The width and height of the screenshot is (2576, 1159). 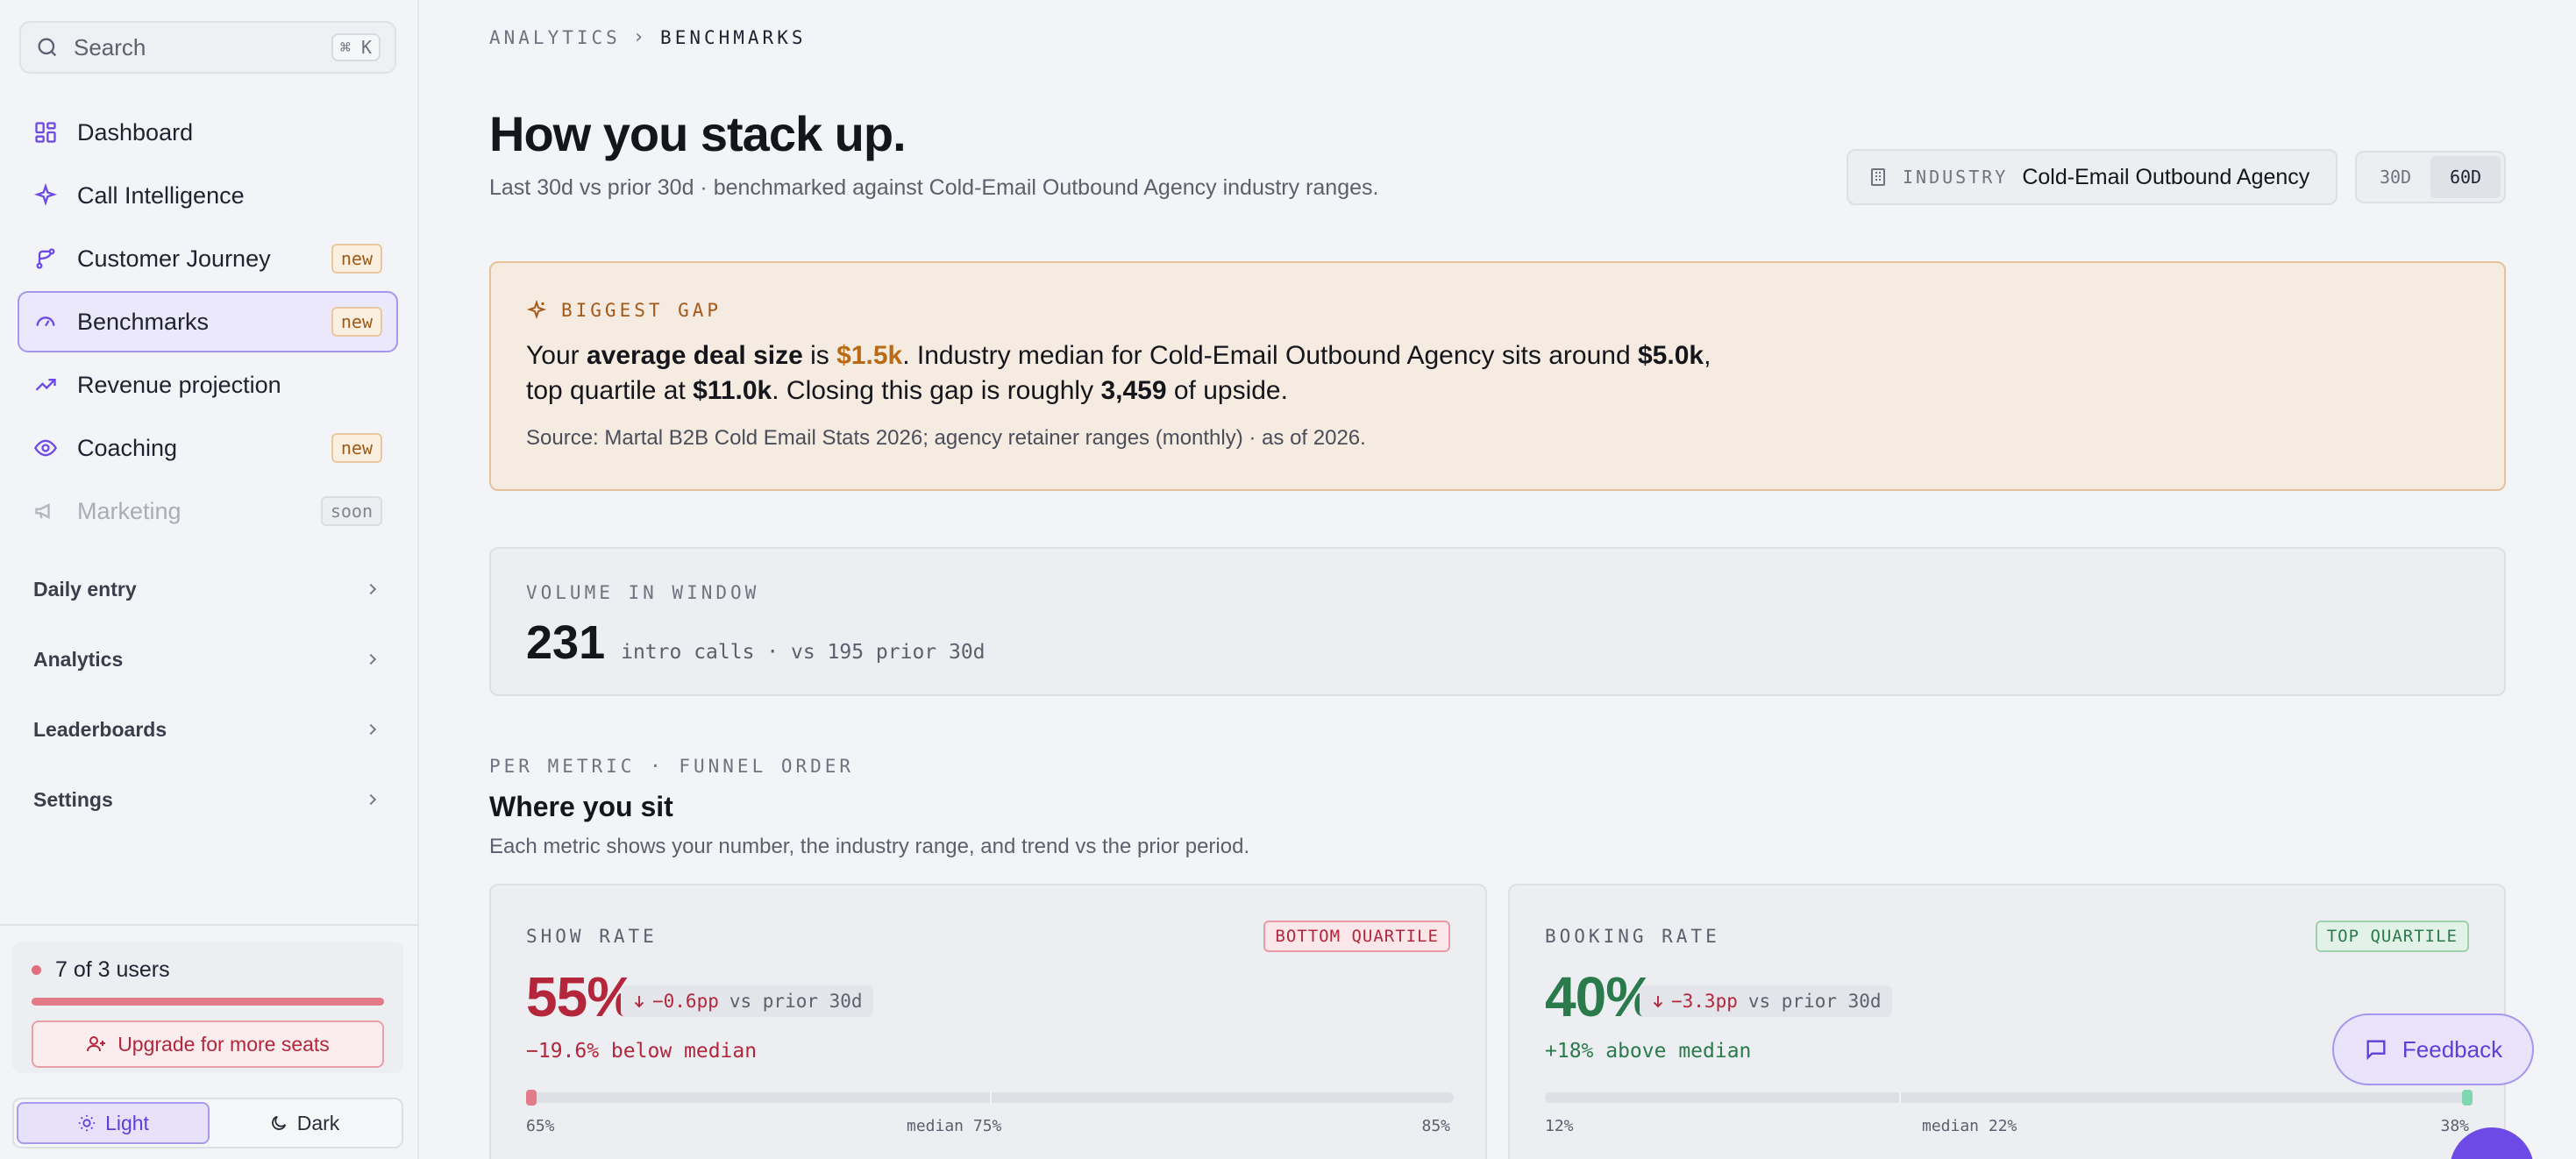 I want to click on theme-toggle: Light Dark, so click(x=207, y=1123).